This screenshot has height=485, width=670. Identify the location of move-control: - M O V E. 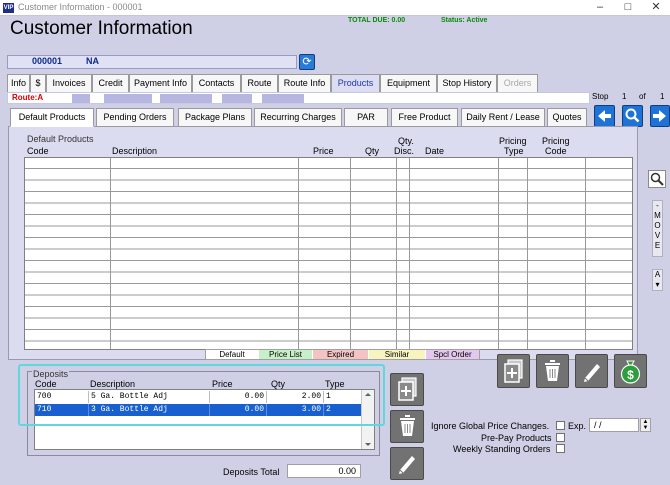
(657, 228).